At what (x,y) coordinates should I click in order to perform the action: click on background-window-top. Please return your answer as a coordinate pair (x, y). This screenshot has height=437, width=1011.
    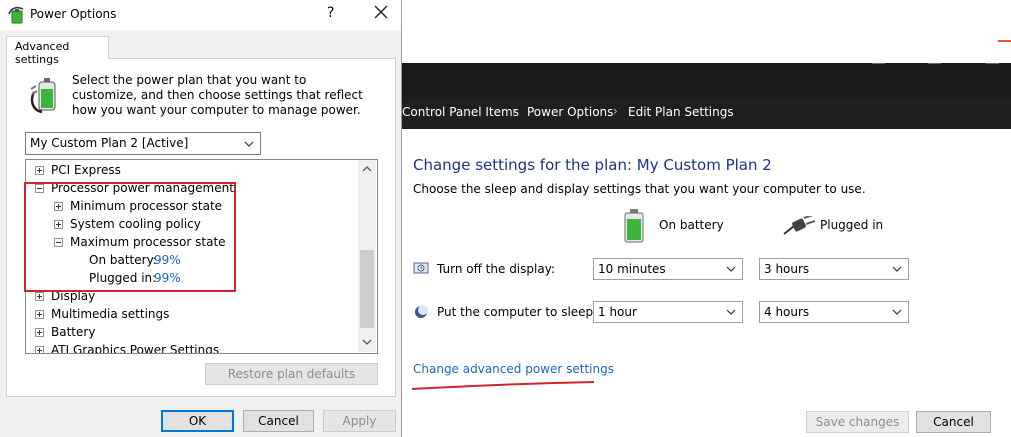
    Looking at the image, I should click on (706, 31).